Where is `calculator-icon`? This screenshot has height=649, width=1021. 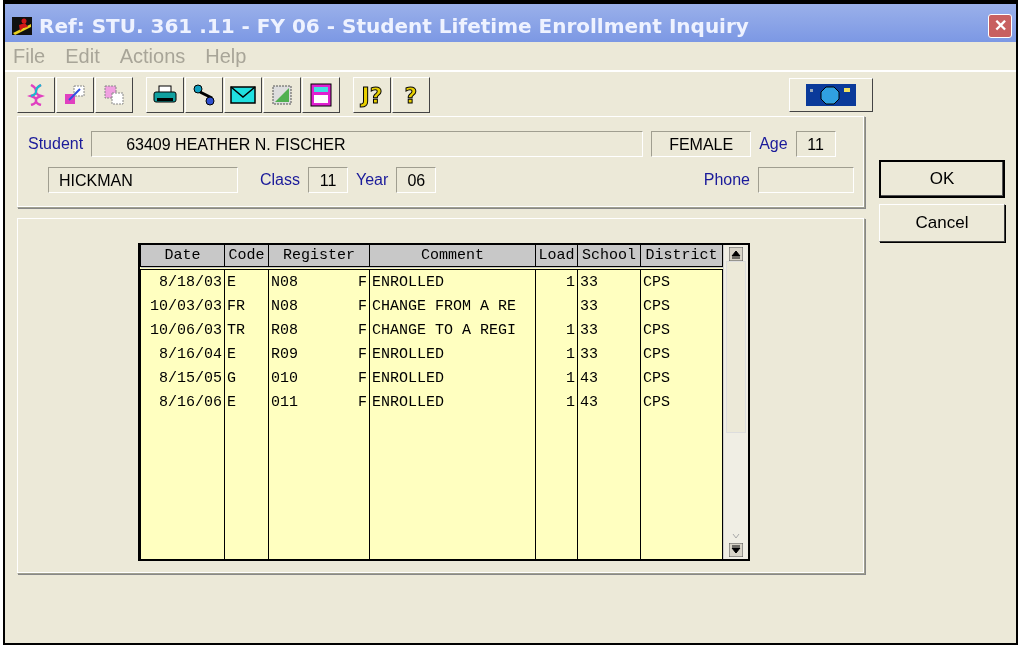 calculator-icon is located at coordinates (321, 95).